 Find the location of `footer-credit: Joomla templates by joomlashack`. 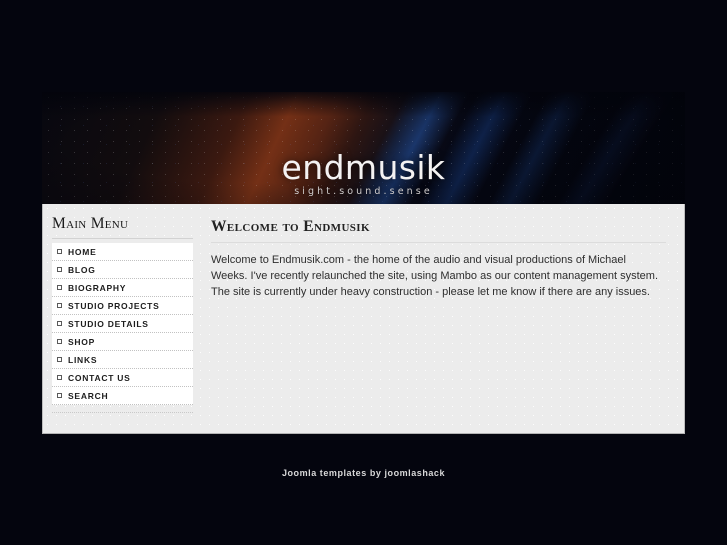

footer-credit: Joomla templates by joomlashack is located at coordinates (363, 473).